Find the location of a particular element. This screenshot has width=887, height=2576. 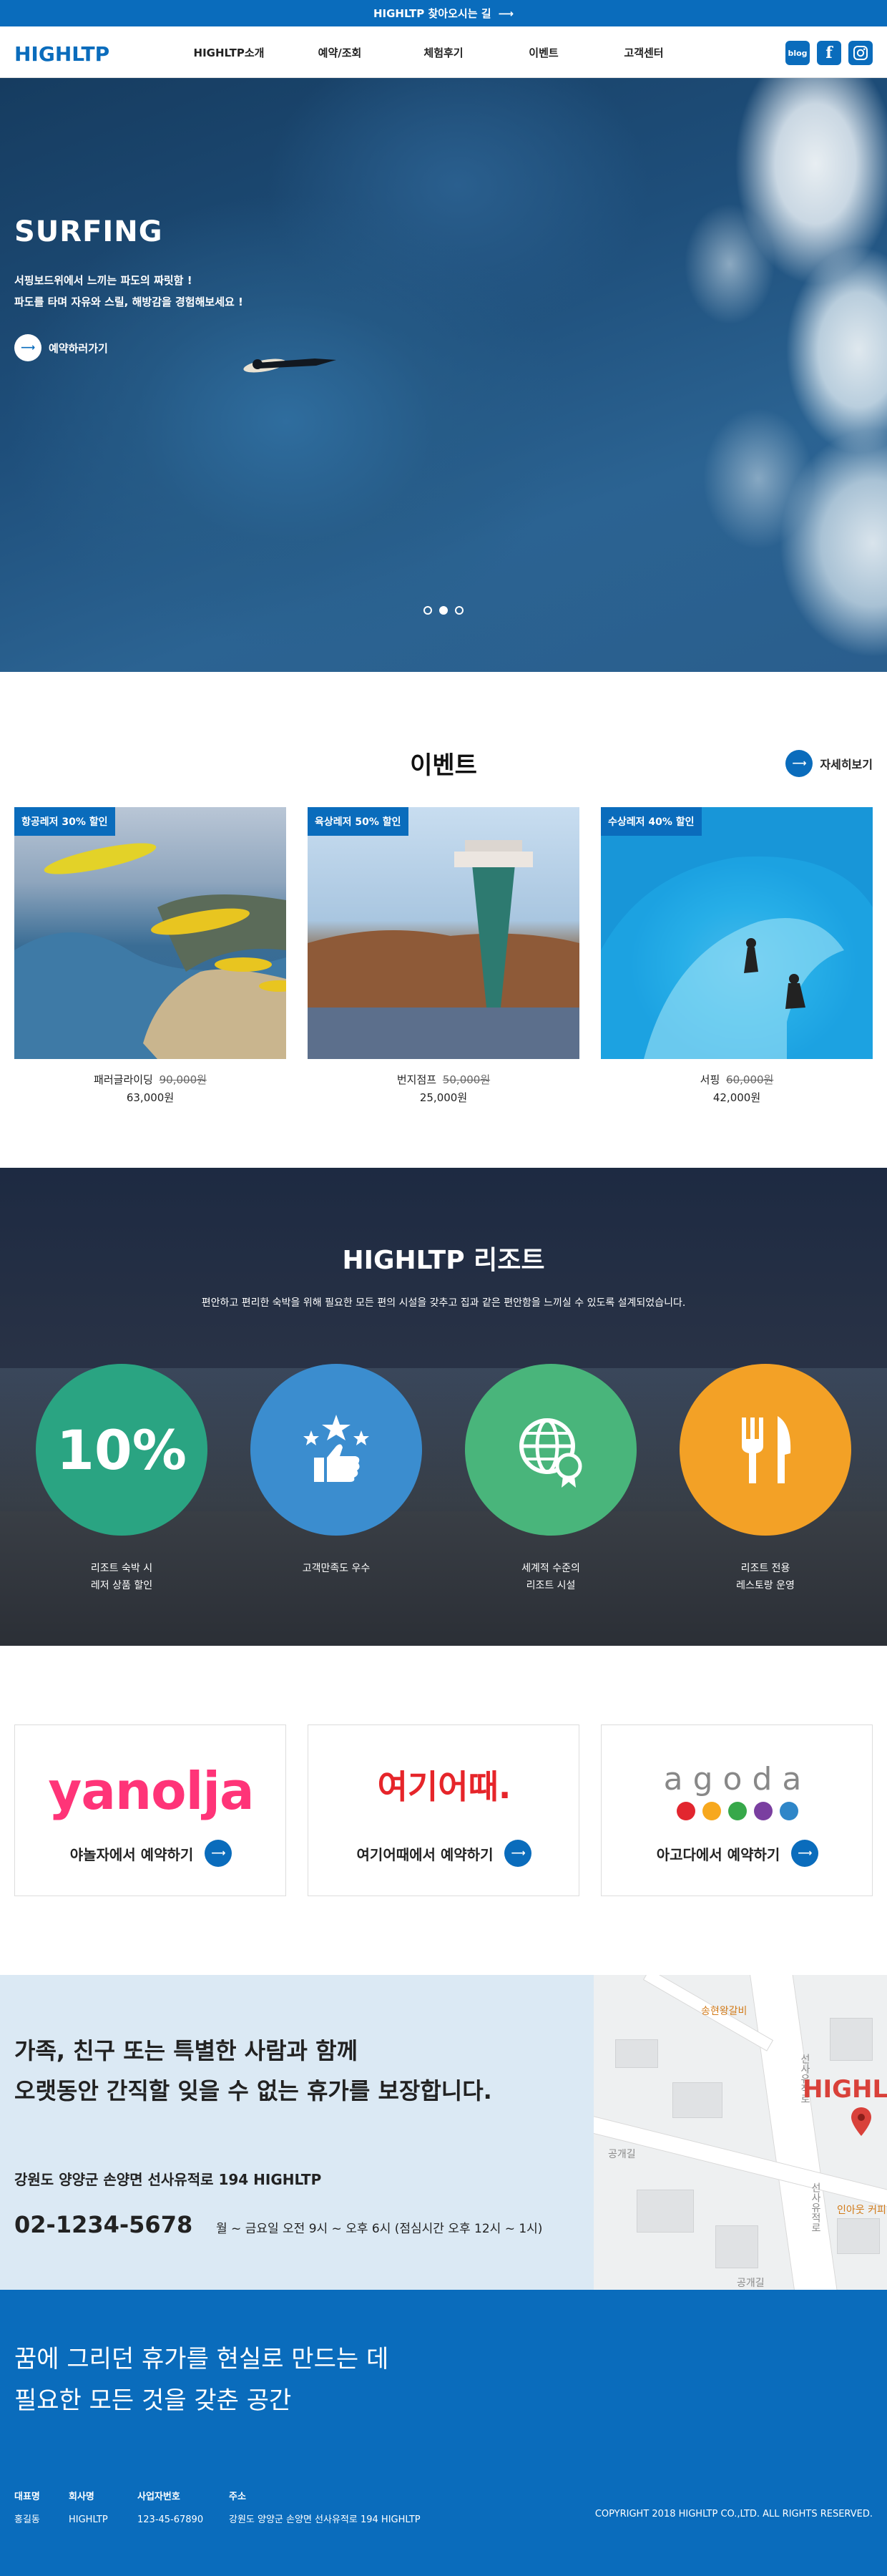

hero-subtitle-line: 파도를 타며 자유와 스릴, 해방감을 경험해보세요 ! is located at coordinates (128, 302).